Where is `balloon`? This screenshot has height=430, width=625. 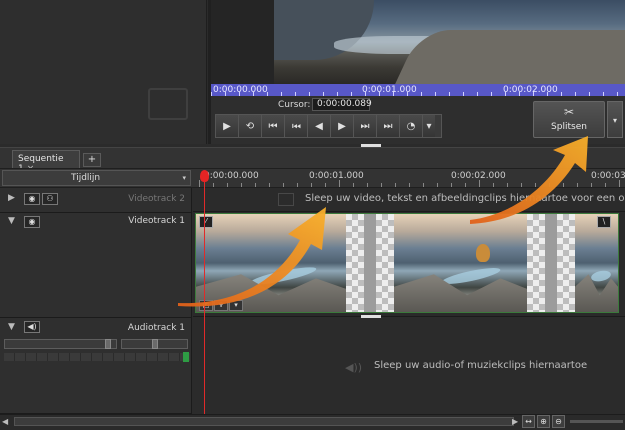 balloon is located at coordinates (483, 253).